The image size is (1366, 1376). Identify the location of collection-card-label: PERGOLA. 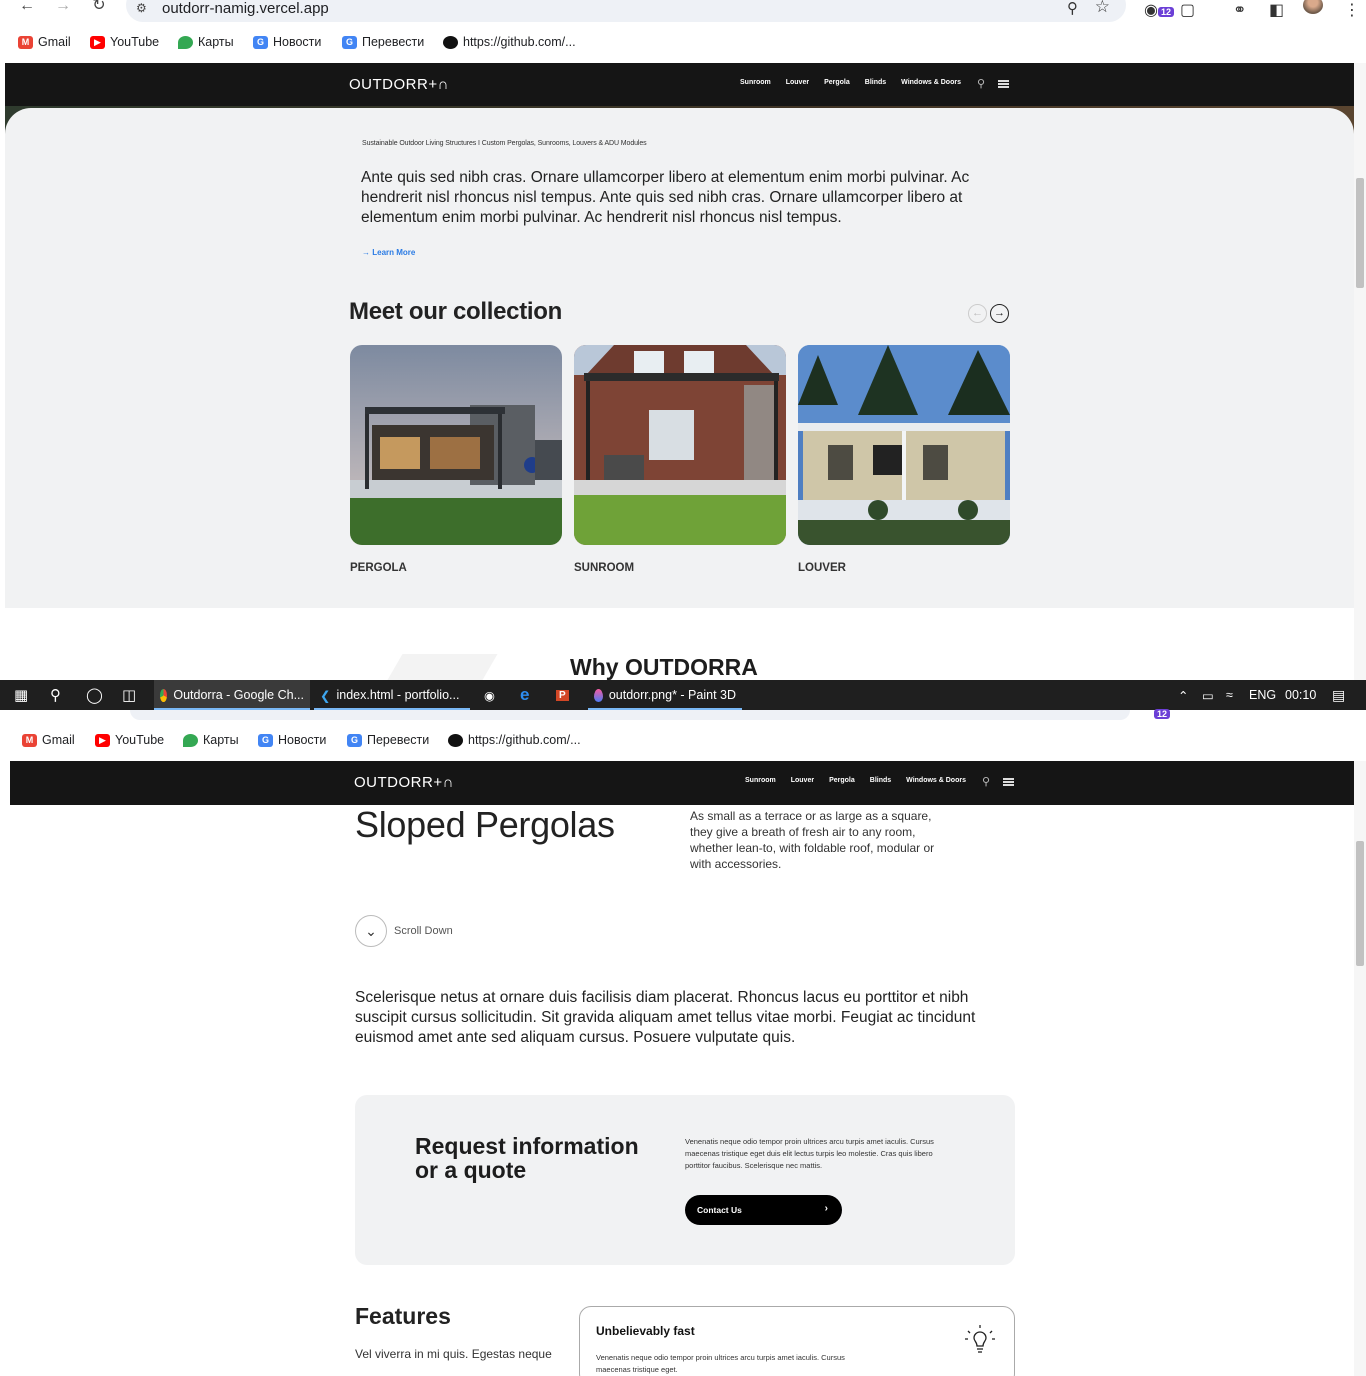
(378, 568).